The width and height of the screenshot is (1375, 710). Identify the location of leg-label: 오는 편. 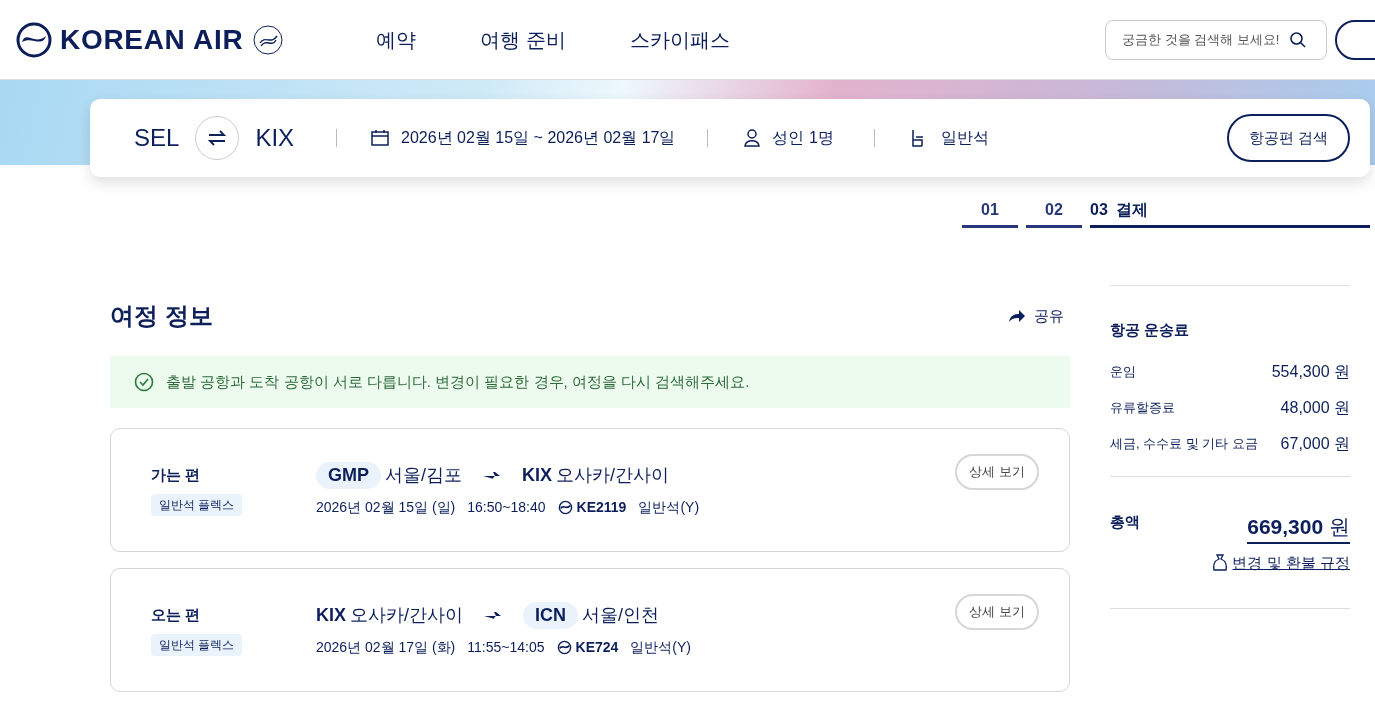
(176, 614).